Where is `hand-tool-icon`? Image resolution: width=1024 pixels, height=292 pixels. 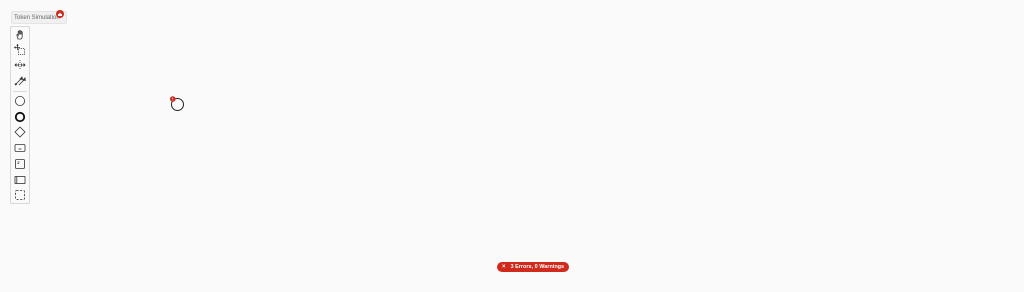
hand-tool-icon is located at coordinates (20, 35).